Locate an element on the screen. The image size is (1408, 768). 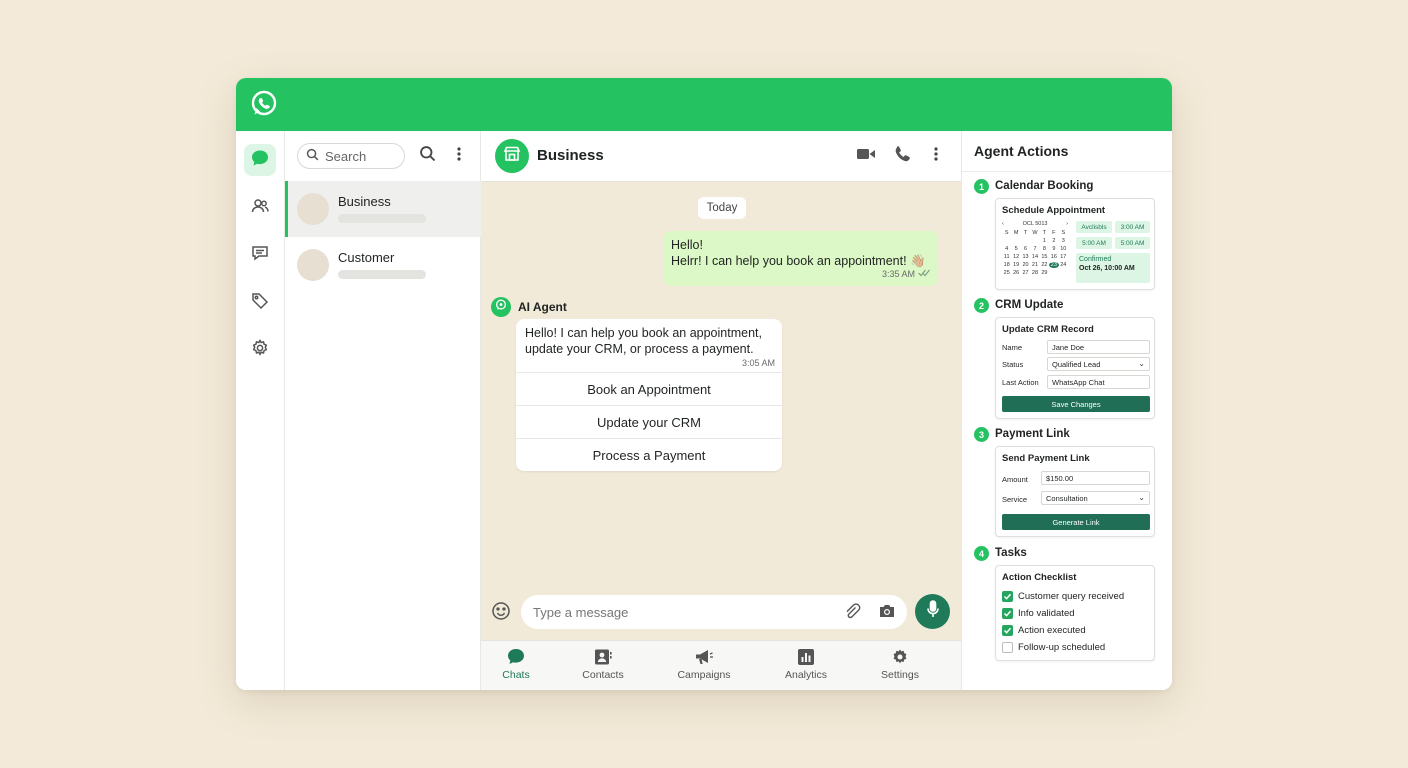
phone-icon is located at coordinates (902, 156).